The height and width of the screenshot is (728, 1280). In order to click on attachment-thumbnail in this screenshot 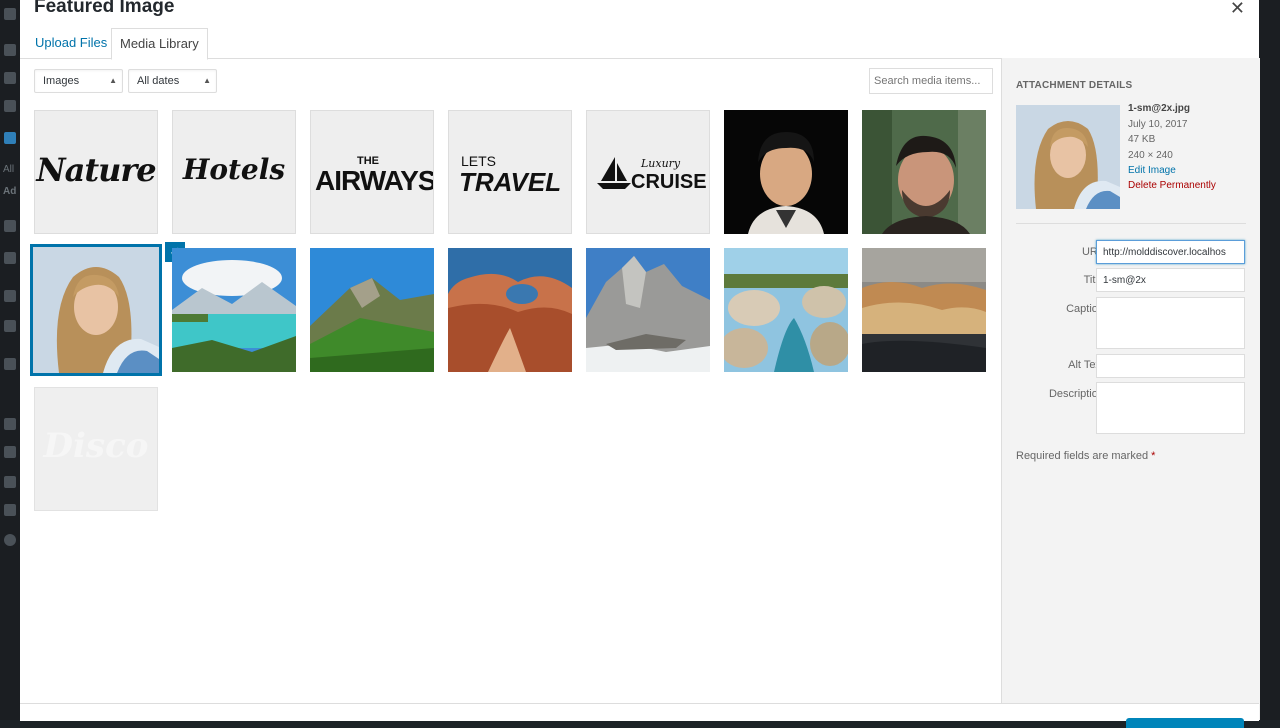, I will do `click(1068, 157)`.